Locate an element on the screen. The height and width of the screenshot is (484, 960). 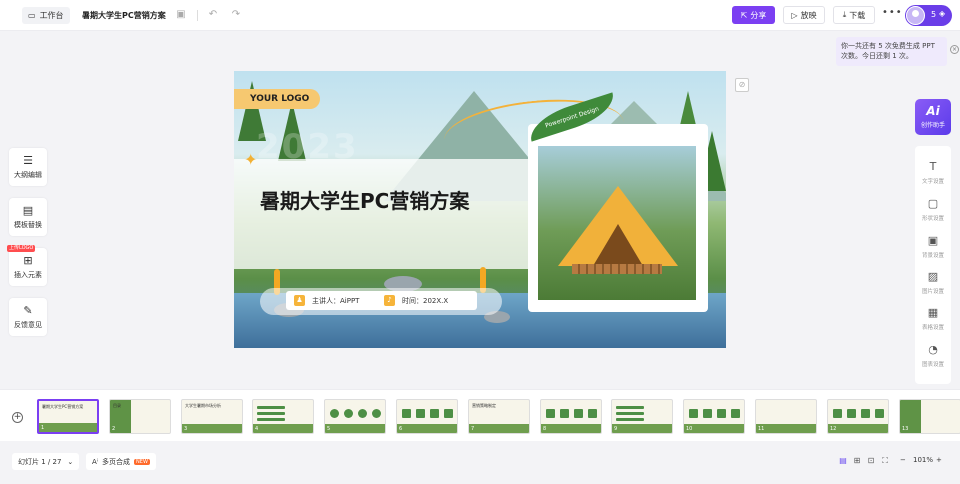
text-icon: T is located at coordinates (933, 166).